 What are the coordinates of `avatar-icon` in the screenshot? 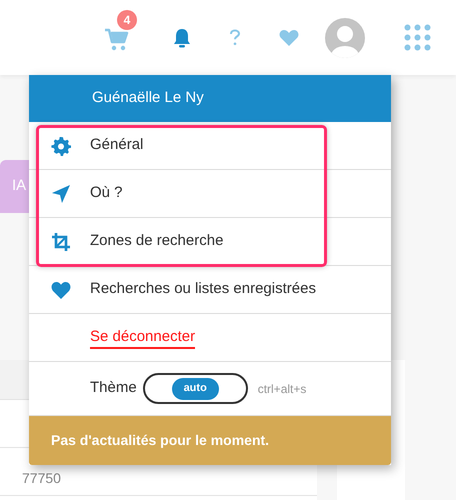 It's located at (345, 38).